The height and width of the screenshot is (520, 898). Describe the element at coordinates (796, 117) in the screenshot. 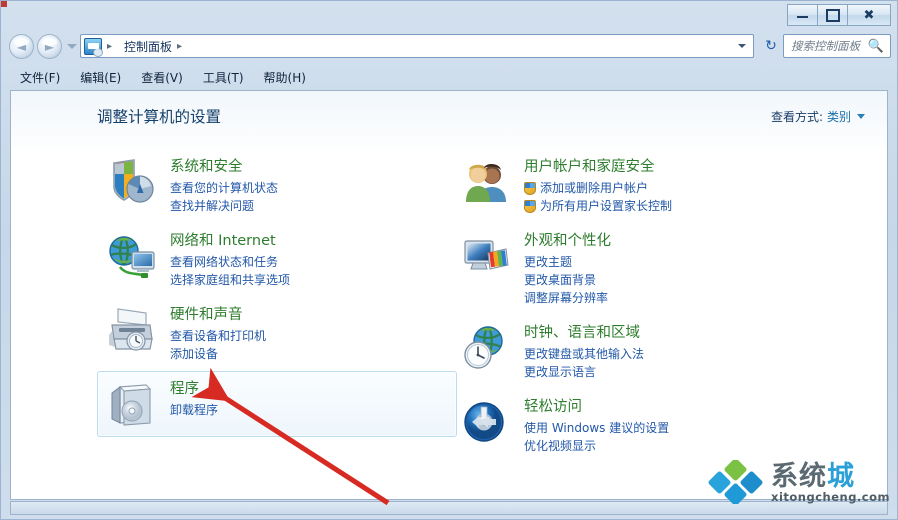

I see `view-by-label: 查看方式:` at that location.